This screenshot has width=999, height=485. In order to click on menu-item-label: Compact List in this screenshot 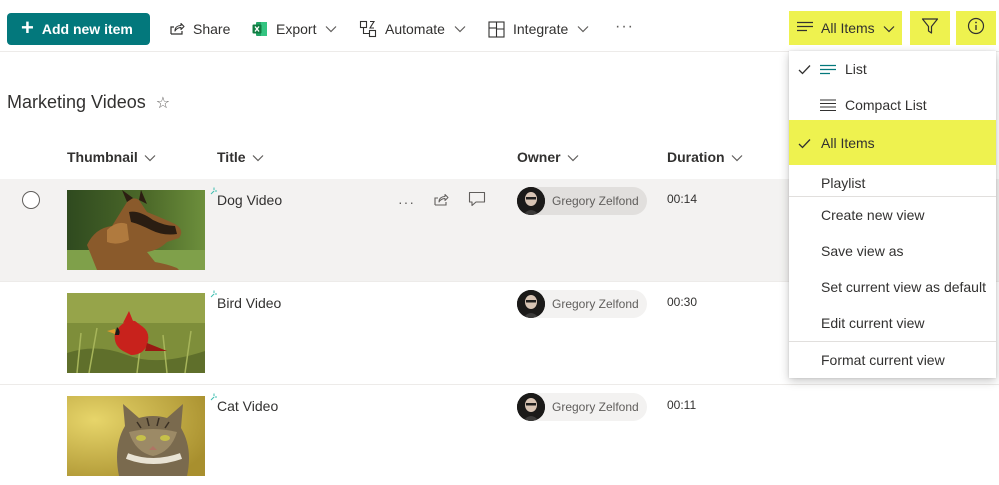, I will do `click(886, 105)`.